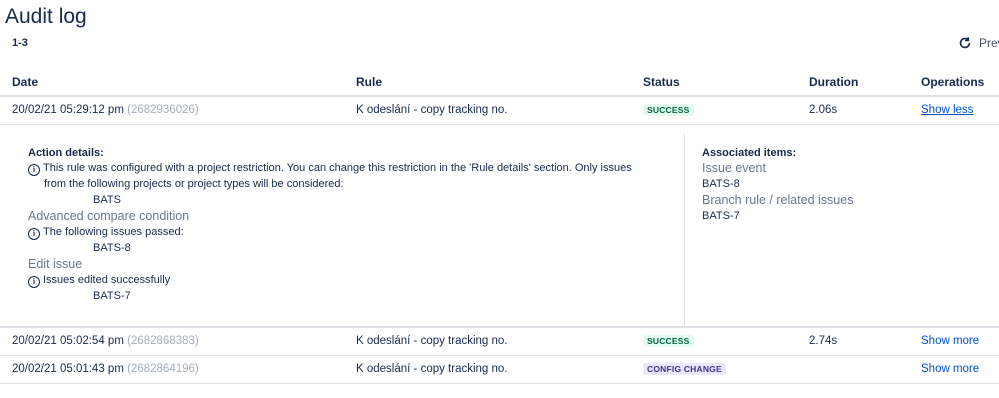 The width and height of the screenshot is (999, 398). I want to click on row-date: 20/02/21 05:01:43 pm, so click(68, 369).